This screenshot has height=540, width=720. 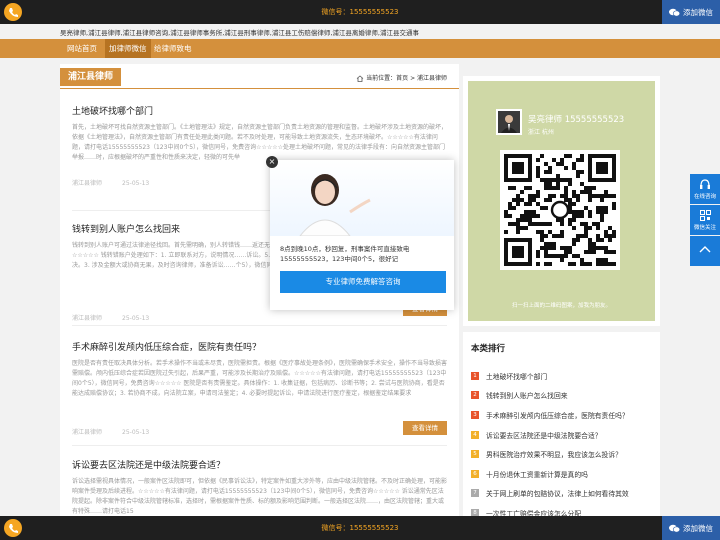 I want to click on chevron-up-icon, so click(x=705, y=249).